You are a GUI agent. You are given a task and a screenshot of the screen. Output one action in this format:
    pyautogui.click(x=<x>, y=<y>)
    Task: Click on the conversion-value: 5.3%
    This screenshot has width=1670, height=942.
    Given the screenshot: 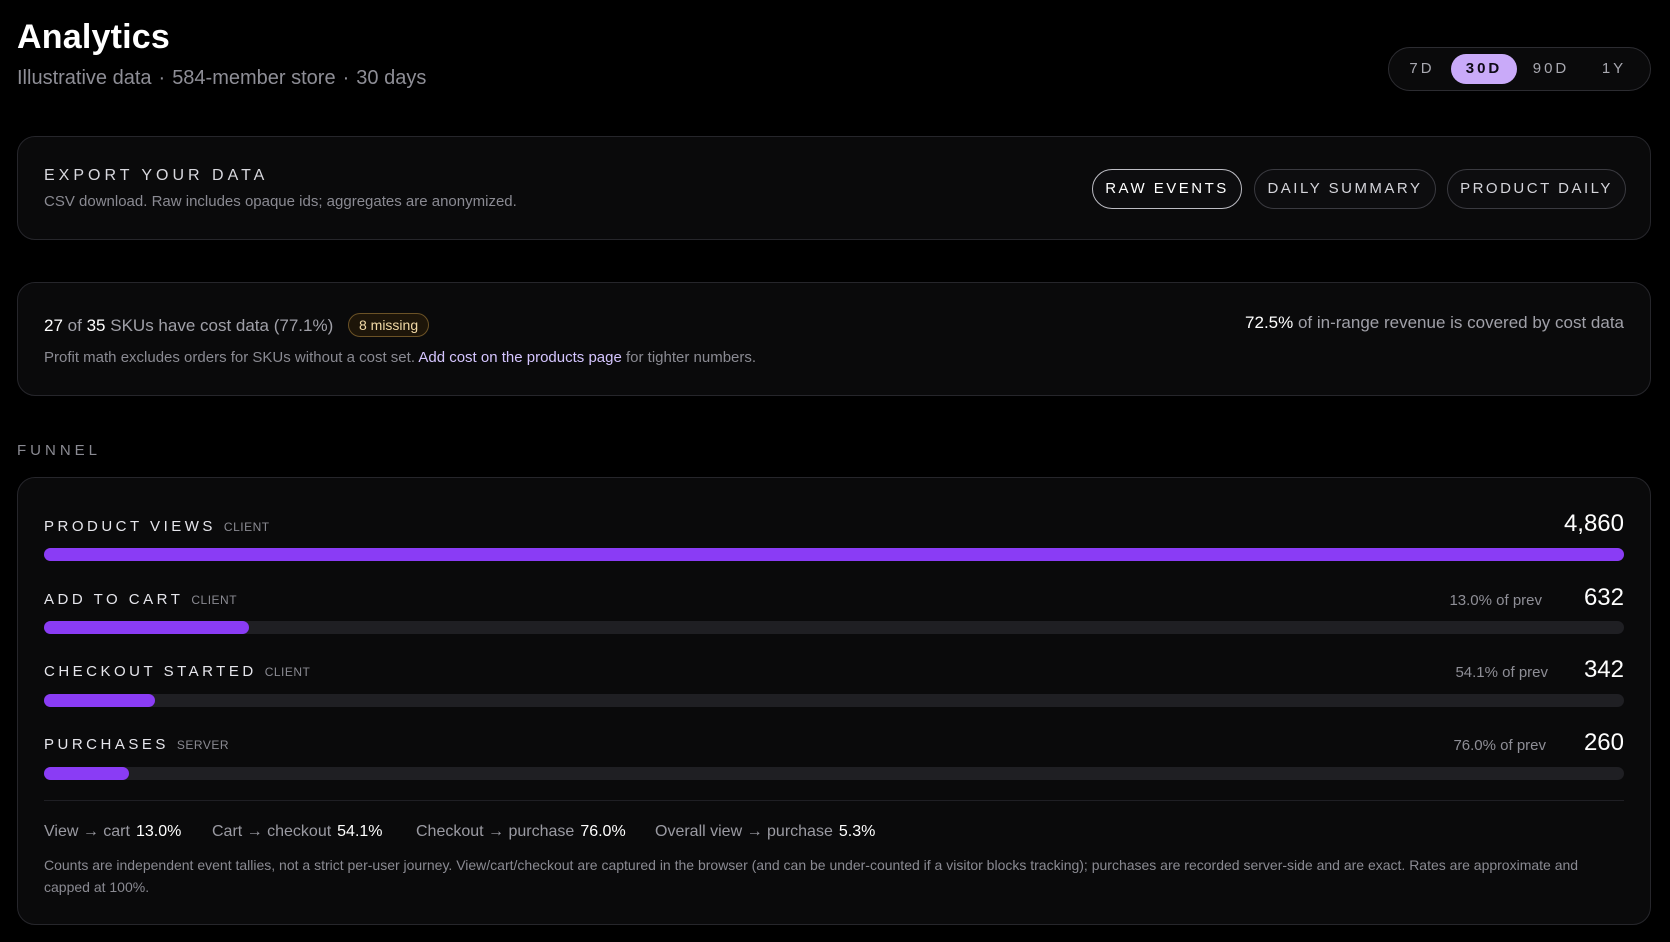 What is the action you would take?
    pyautogui.click(x=857, y=831)
    